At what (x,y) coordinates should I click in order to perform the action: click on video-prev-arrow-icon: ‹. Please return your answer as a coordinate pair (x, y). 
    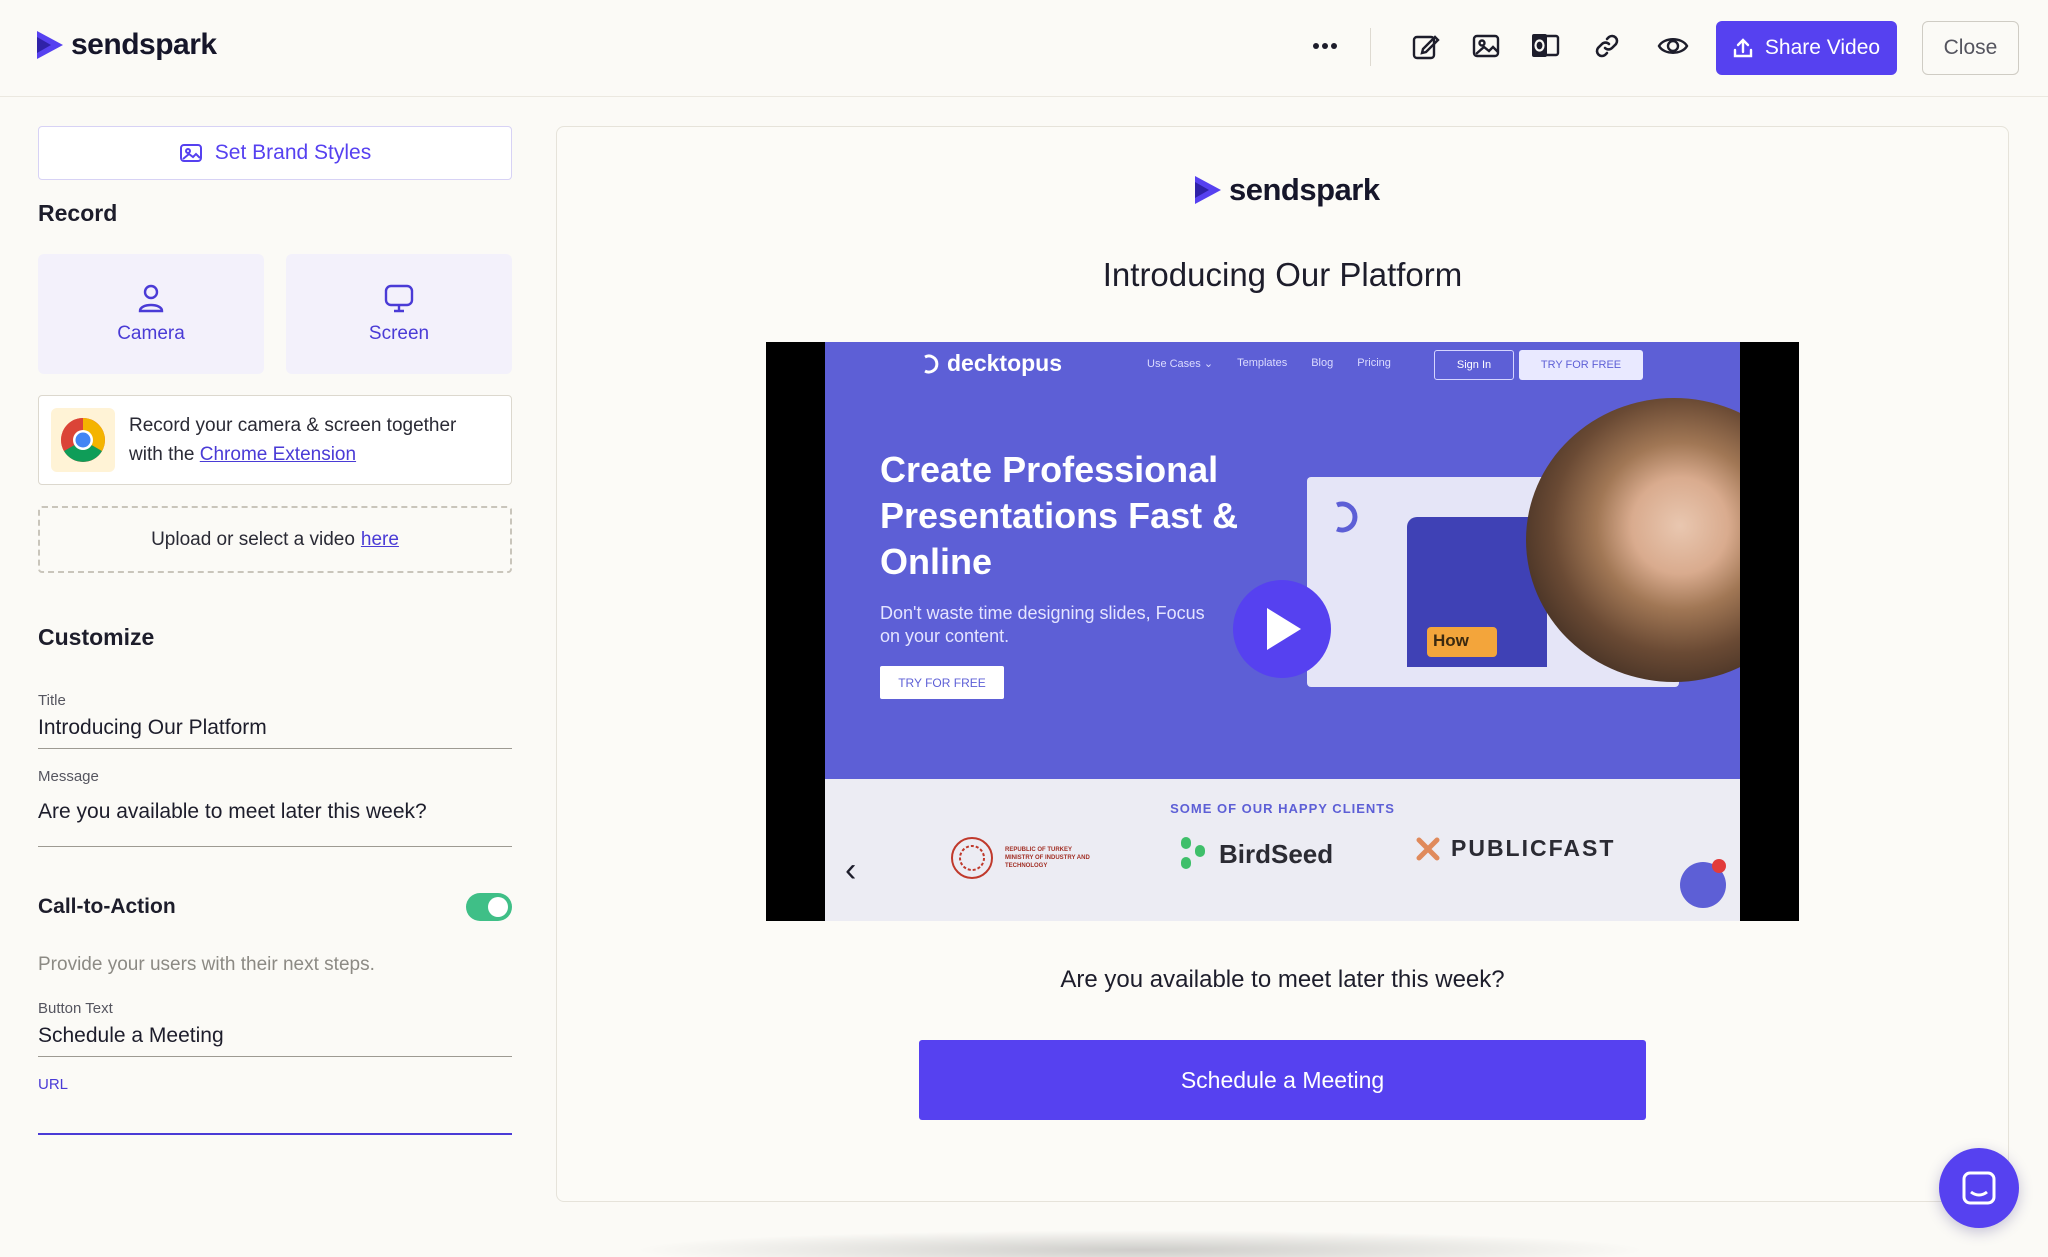
    Looking at the image, I should click on (851, 870).